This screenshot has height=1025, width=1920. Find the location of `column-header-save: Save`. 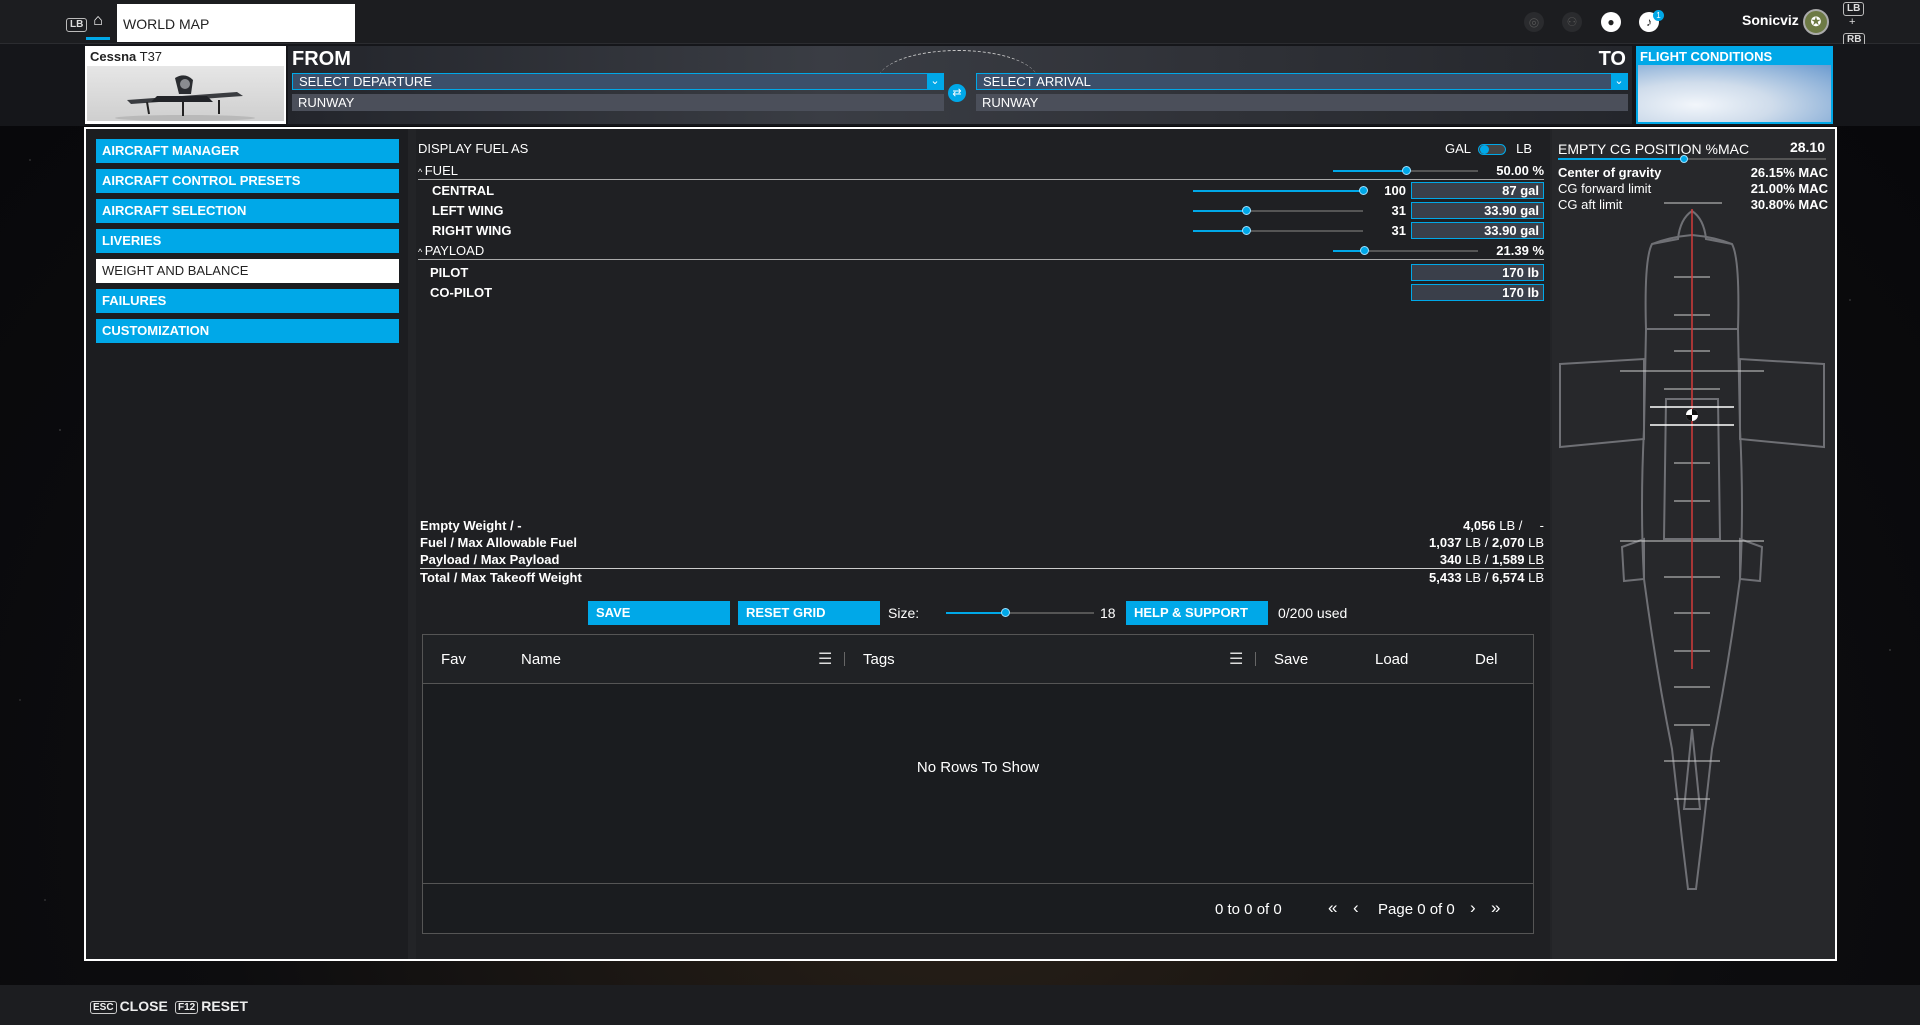

column-header-save: Save is located at coordinates (1291, 659).